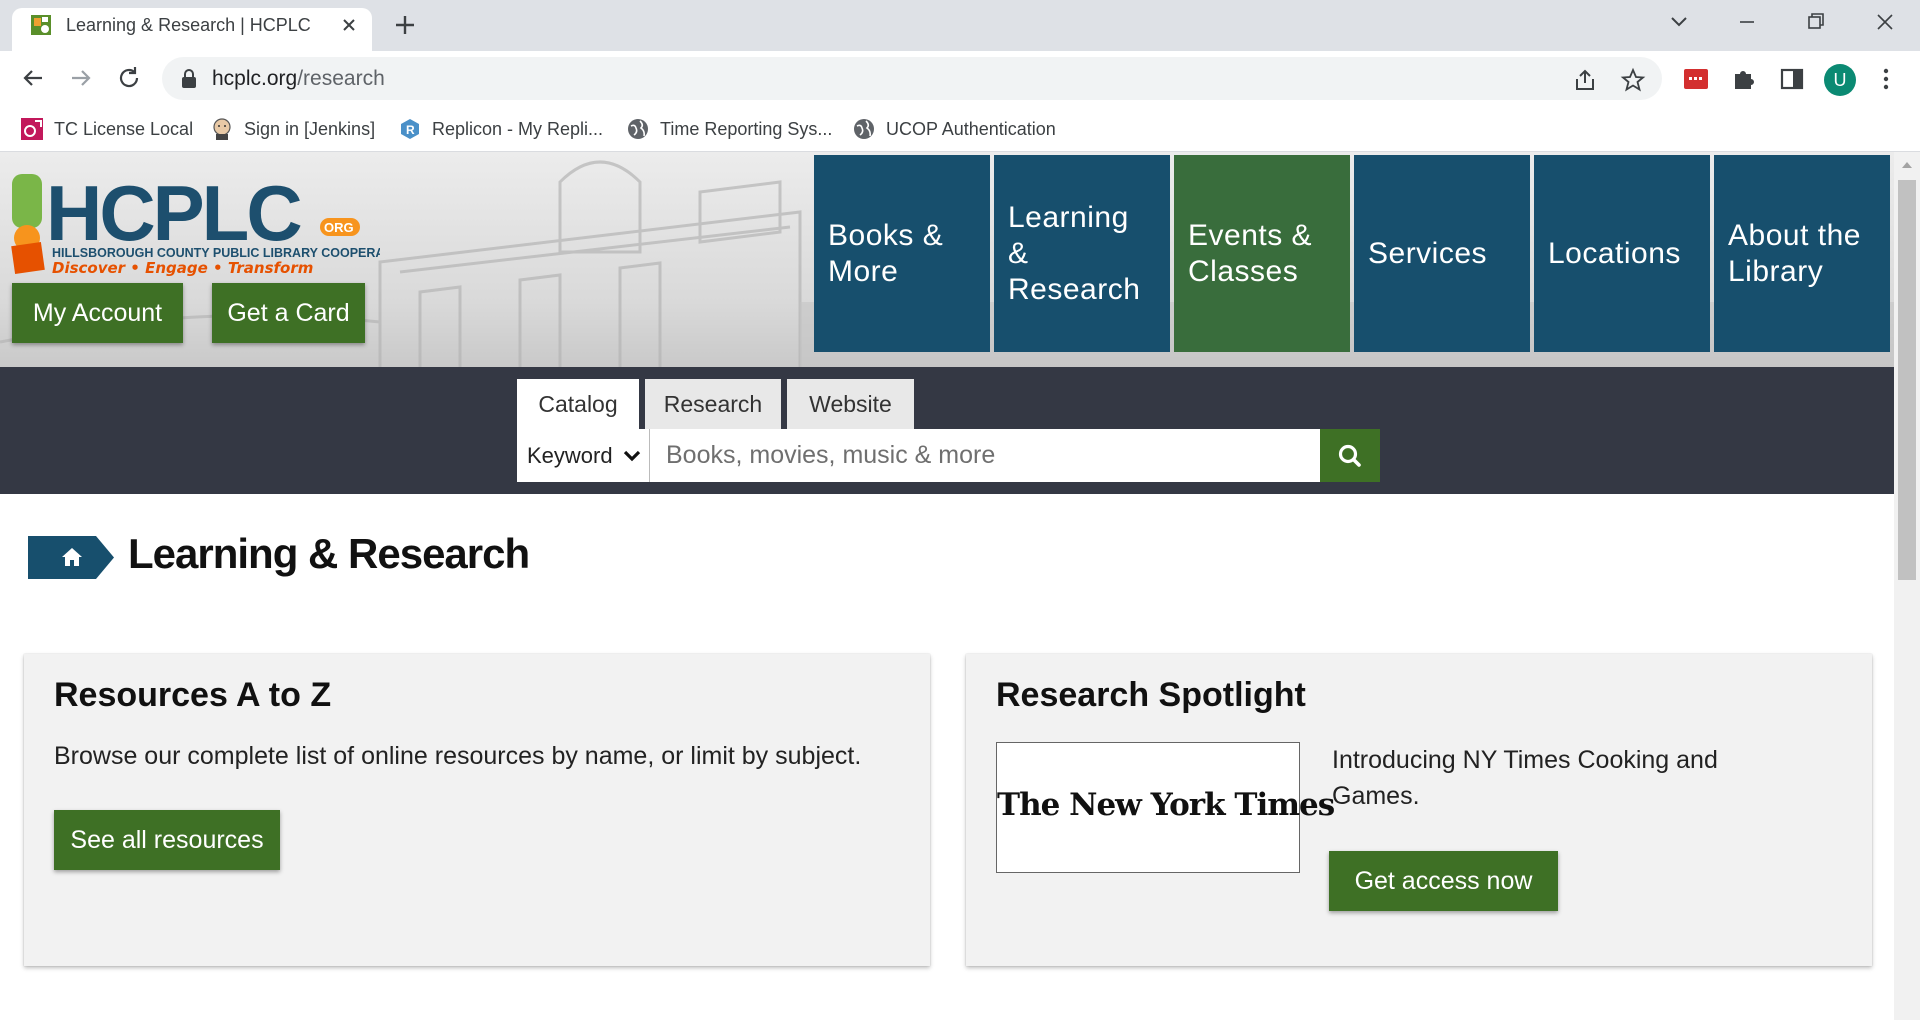 This screenshot has height=1020, width=1920. What do you see at coordinates (188, 25) in the screenshot?
I see `tab-title: Learning & Research | HCPLC` at bounding box center [188, 25].